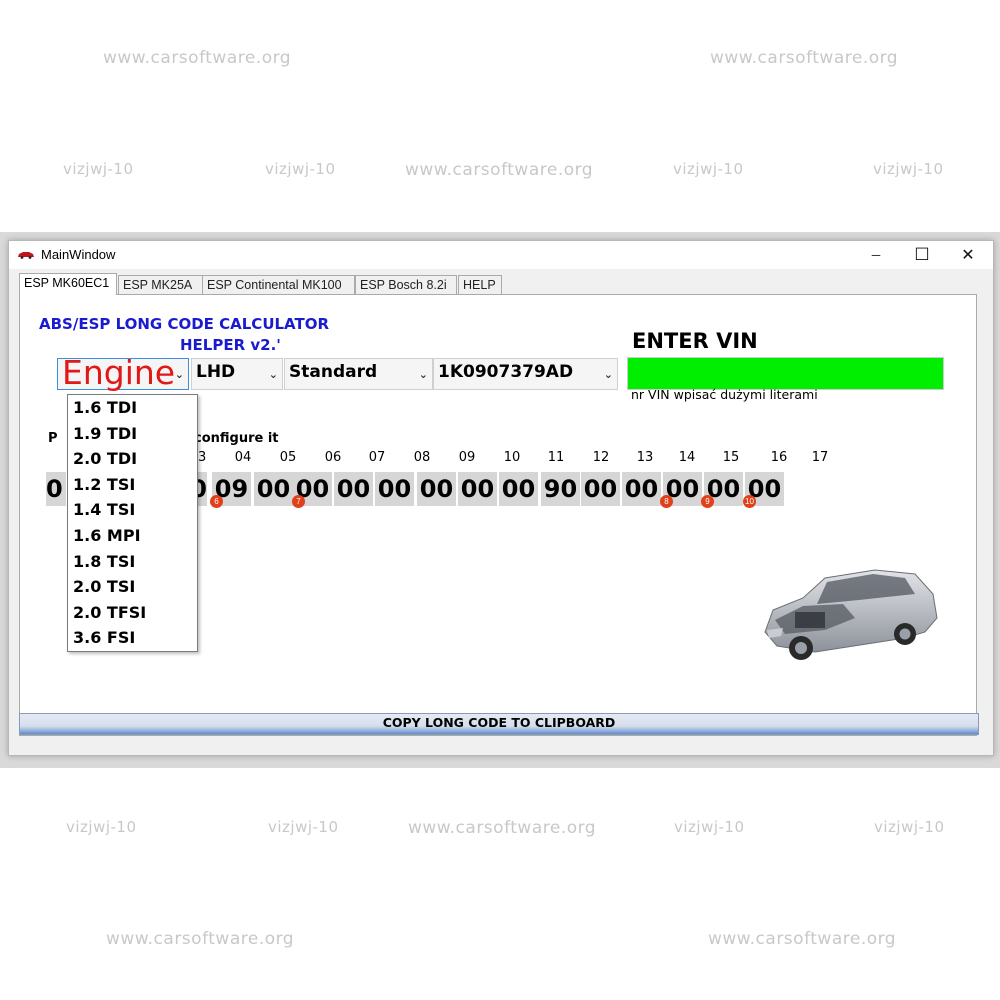 This screenshot has height=1000, width=1000. Describe the element at coordinates (560, 489) in the screenshot. I see `byte-field: 90` at that location.